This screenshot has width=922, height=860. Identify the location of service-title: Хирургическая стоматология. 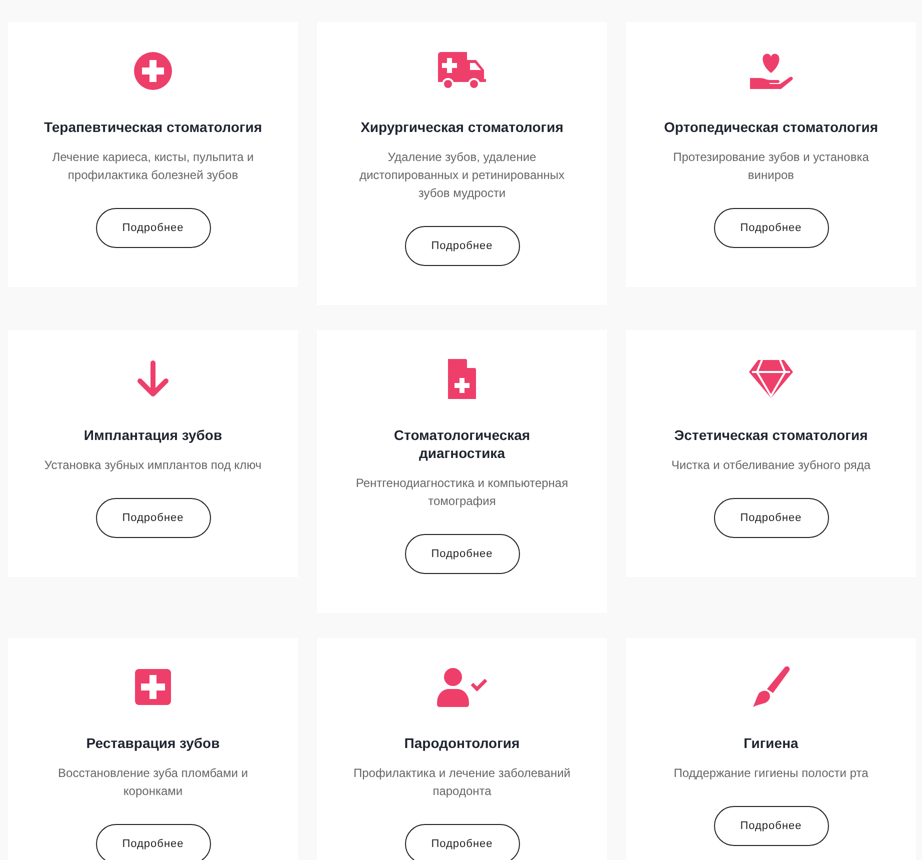
(462, 127).